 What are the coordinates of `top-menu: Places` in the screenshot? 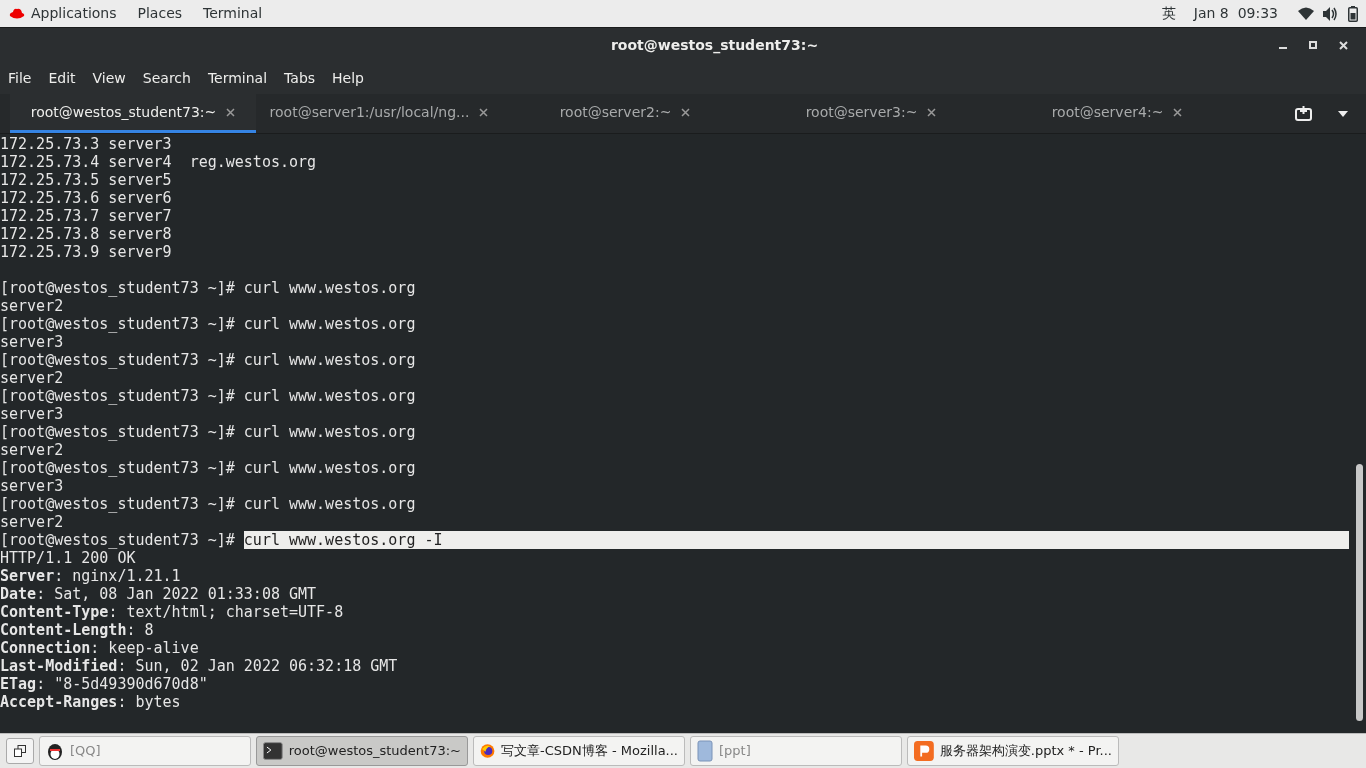 It's located at (160, 13).